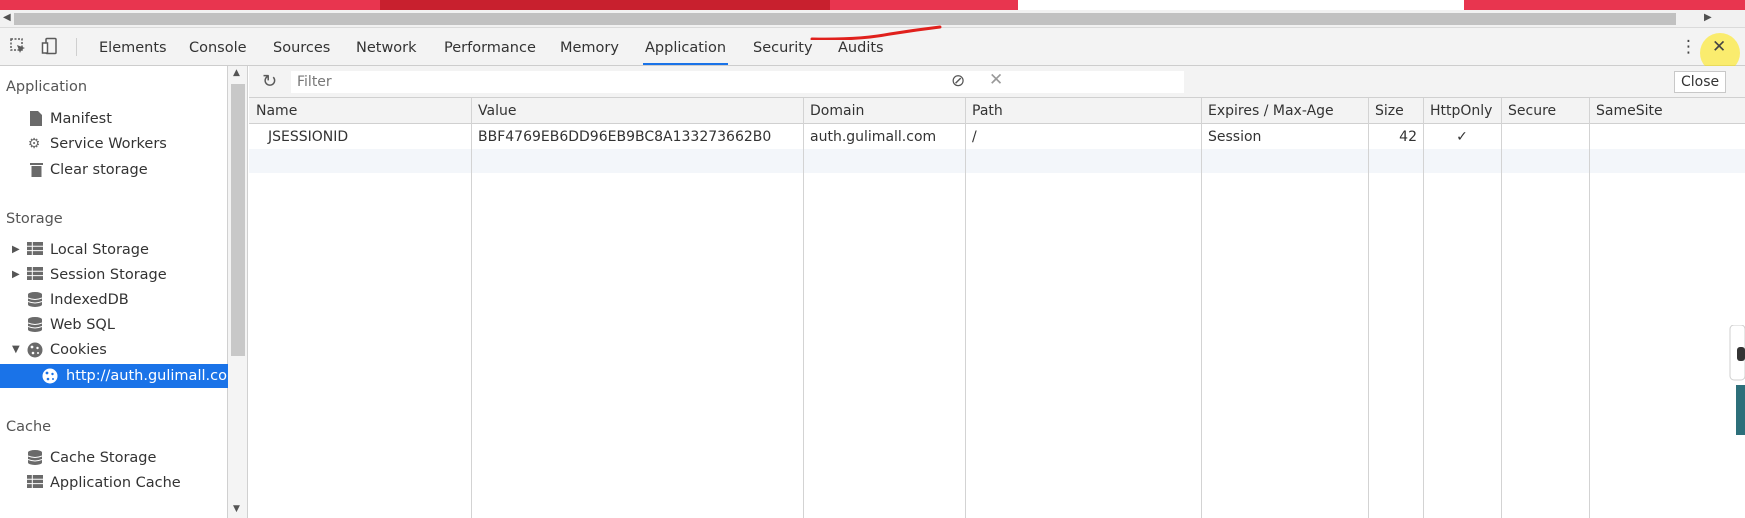 The width and height of the screenshot is (1745, 518). I want to click on sidebar-item-web-sql: Web SQL, so click(114, 325).